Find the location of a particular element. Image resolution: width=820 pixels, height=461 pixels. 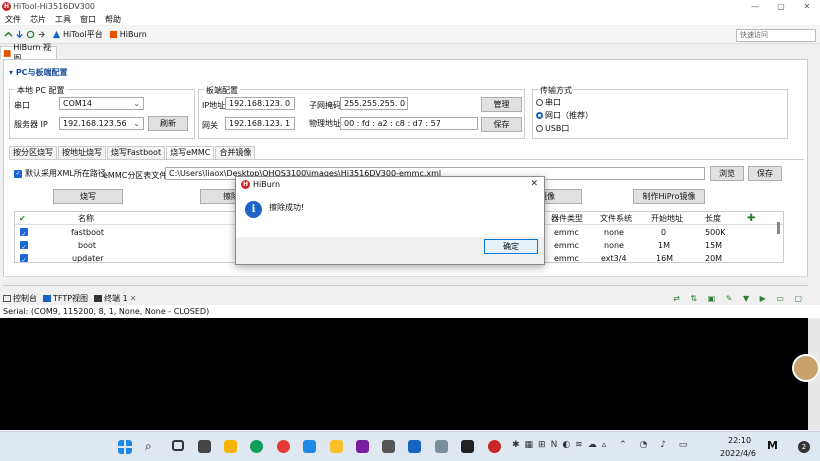

dialog-body: i 擦除成功! is located at coordinates (390, 214).